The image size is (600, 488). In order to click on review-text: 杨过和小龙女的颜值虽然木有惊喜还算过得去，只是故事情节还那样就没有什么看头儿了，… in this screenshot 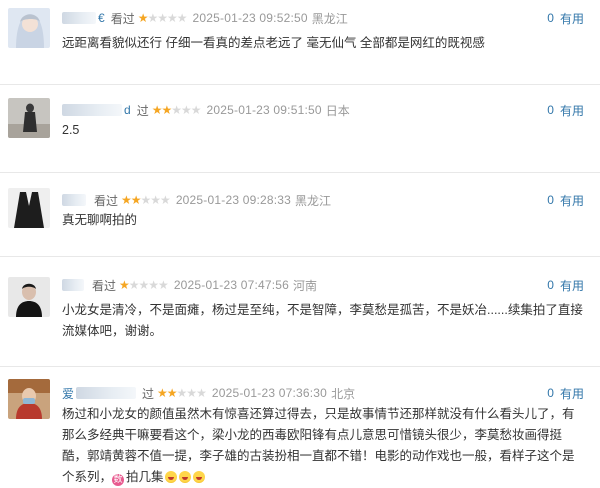, I will do `click(323, 446)`.